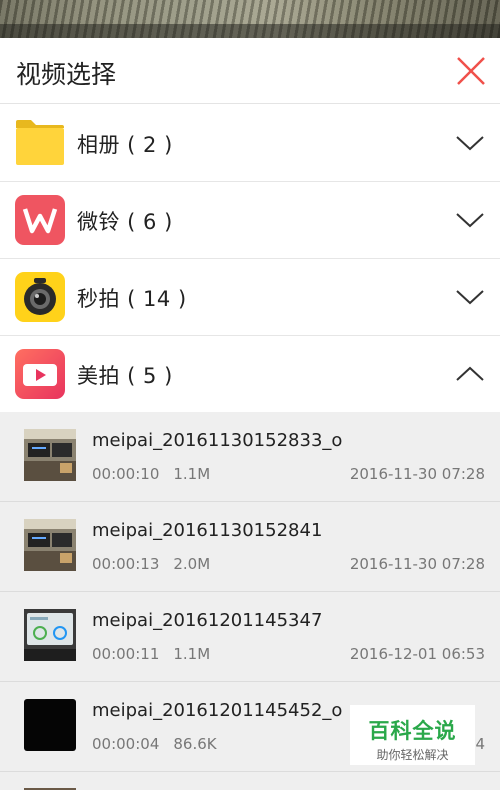 The height and width of the screenshot is (790, 500). What do you see at coordinates (250, 220) in the screenshot?
I see `category-weiling: 微铃 ( 6 )` at bounding box center [250, 220].